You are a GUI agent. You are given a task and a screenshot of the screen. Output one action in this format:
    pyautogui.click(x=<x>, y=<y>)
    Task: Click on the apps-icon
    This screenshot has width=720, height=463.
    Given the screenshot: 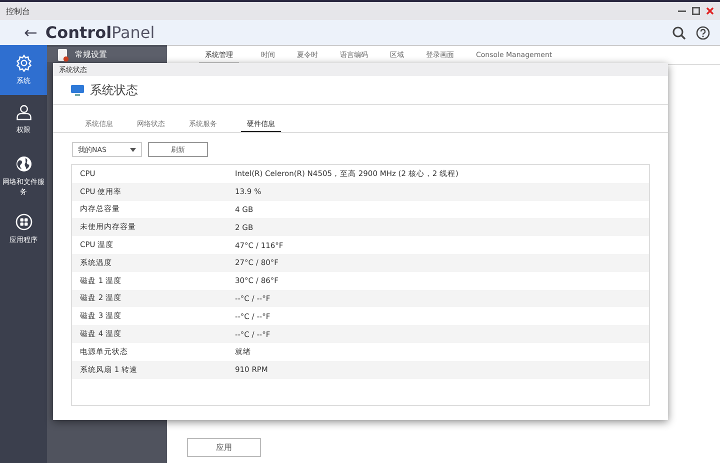 What is the action you would take?
    pyautogui.click(x=23, y=222)
    